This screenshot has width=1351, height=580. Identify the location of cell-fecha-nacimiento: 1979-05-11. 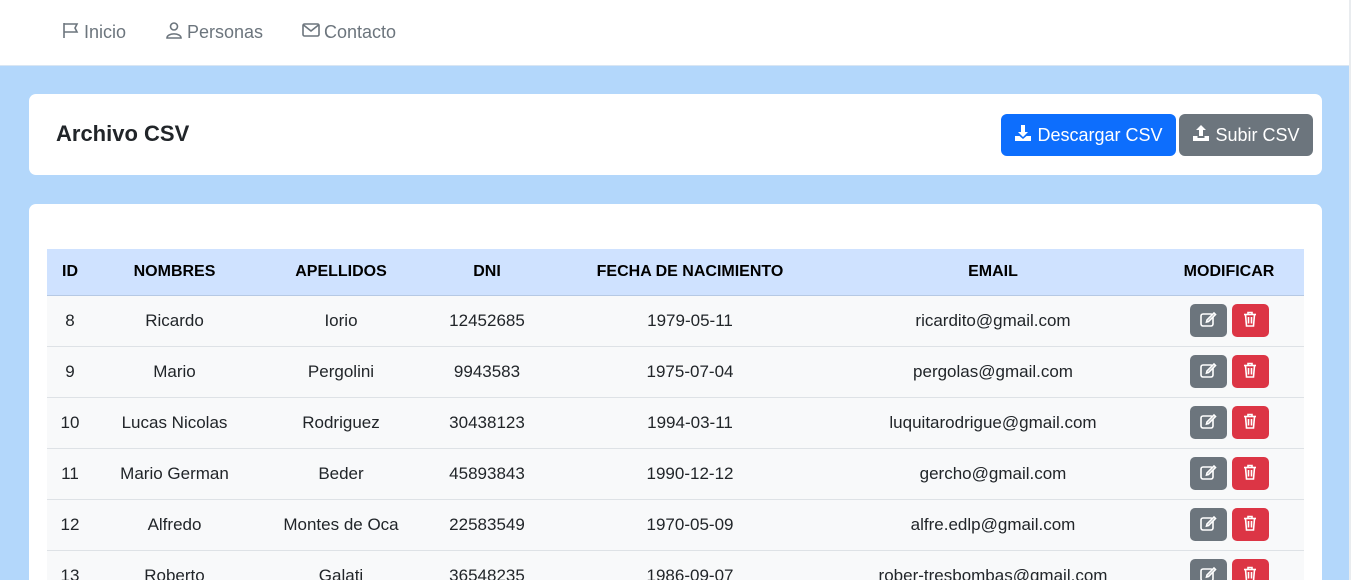
(690, 320).